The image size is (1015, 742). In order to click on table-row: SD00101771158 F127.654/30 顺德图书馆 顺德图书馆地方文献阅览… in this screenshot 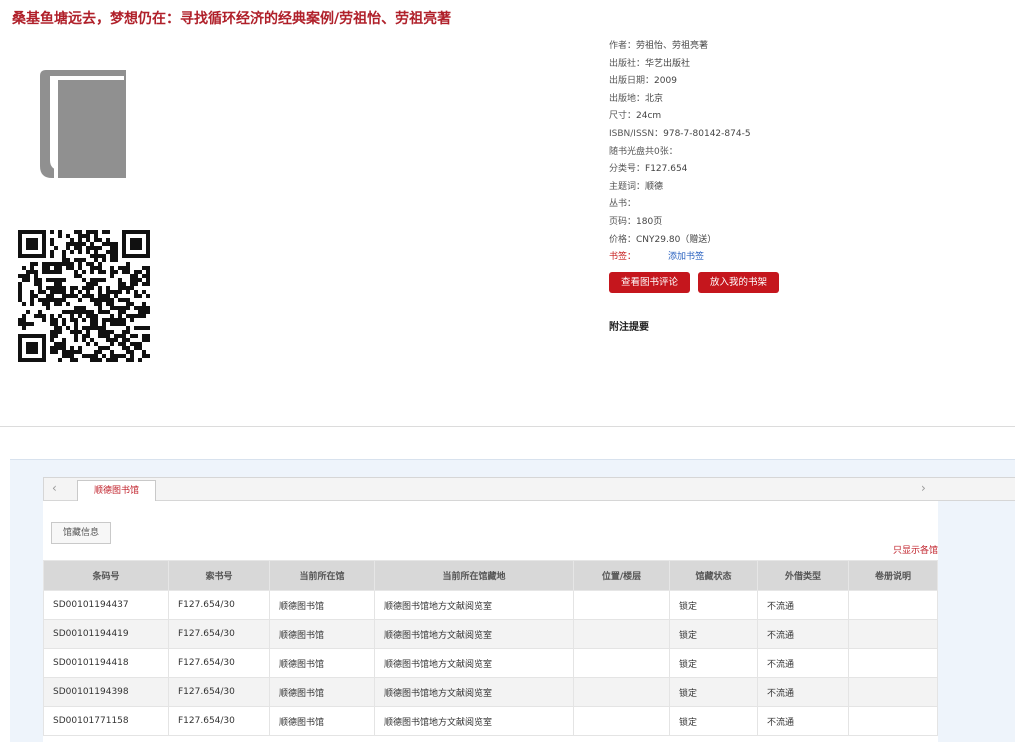, I will do `click(490, 721)`.